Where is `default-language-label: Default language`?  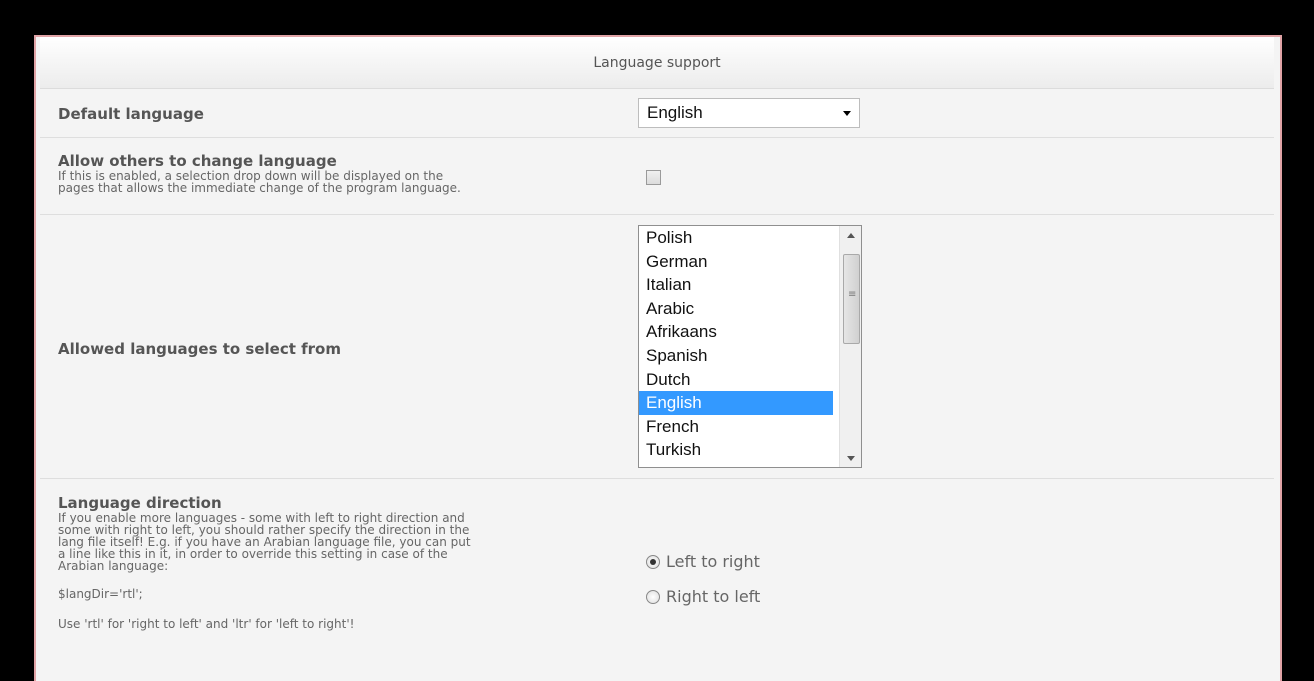 default-language-label: Default language is located at coordinates (131, 114).